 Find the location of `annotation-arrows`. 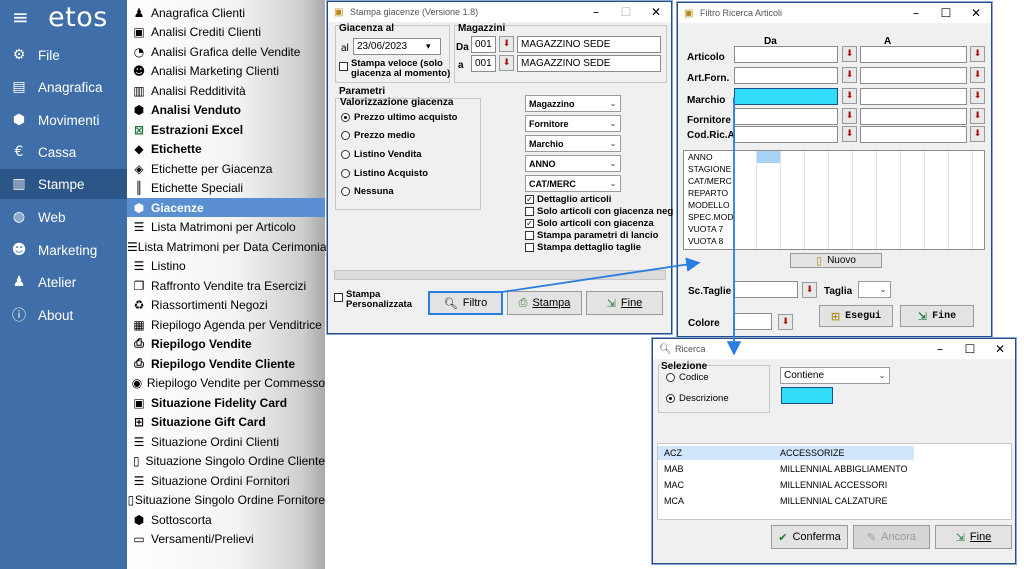

annotation-arrows is located at coordinates (621, 226).